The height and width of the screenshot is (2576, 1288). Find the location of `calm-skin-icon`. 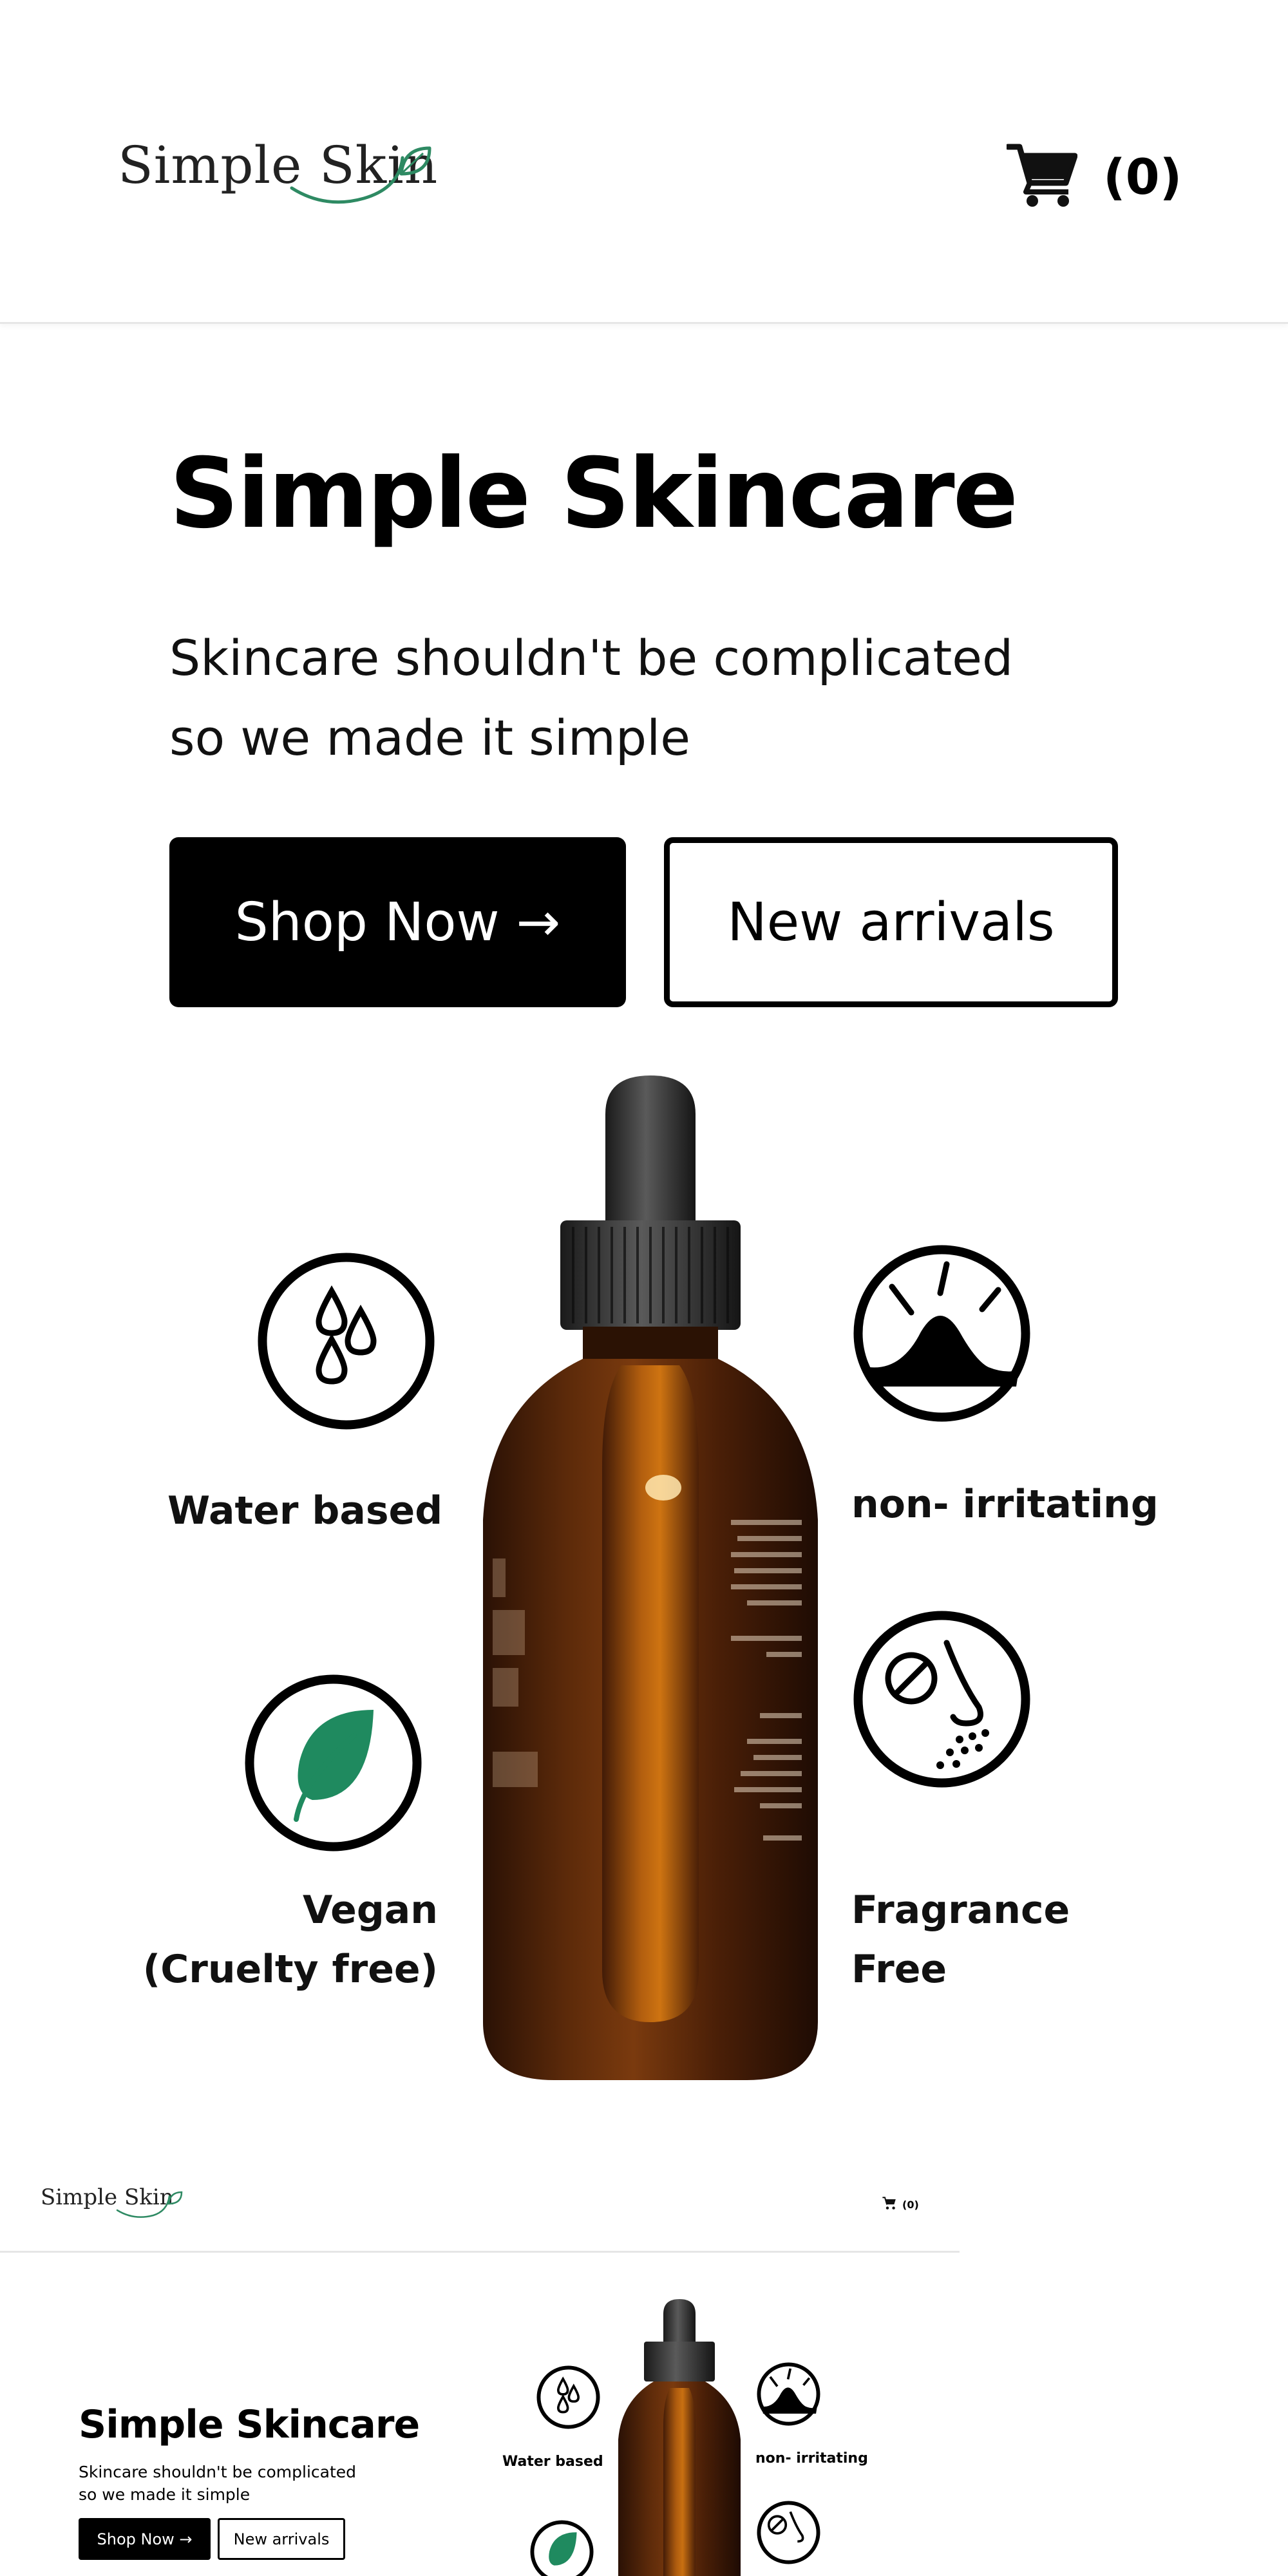

calm-skin-icon is located at coordinates (942, 1333).